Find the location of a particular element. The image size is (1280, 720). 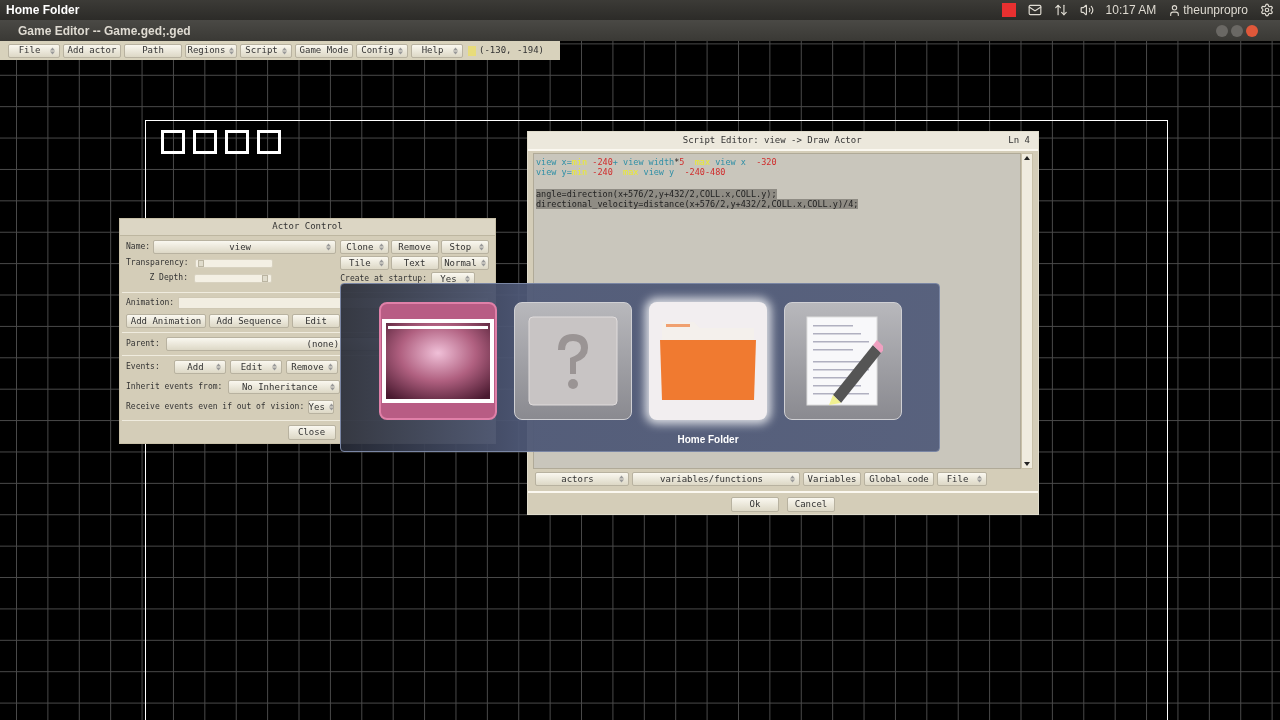

switcher-label: Home Folder is located at coordinates (708, 440).